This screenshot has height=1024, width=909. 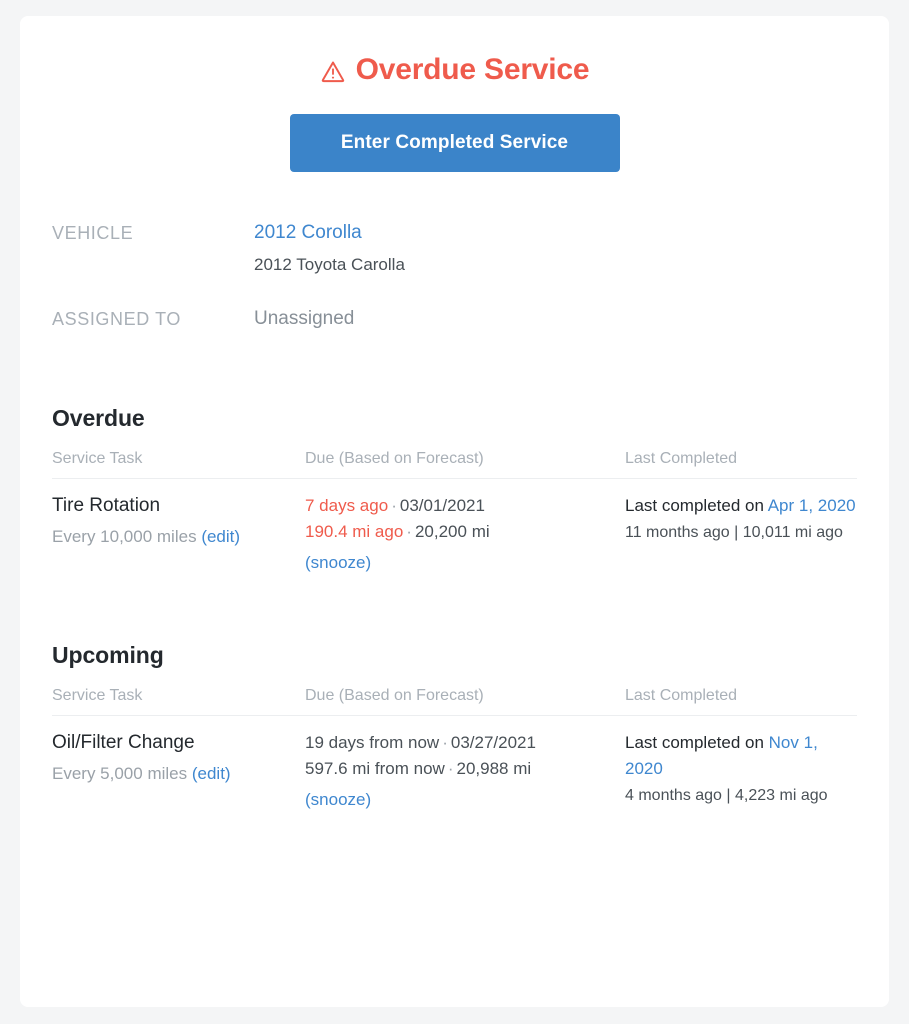 What do you see at coordinates (571, 319) in the screenshot?
I see `assigned-to-value: Unassigned` at bounding box center [571, 319].